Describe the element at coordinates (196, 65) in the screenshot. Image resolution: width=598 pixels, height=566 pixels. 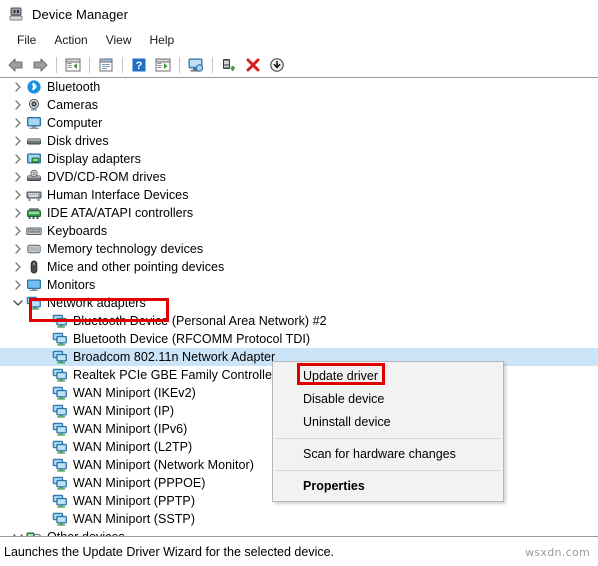
I see `scan-for-hardware-changes-icon` at that location.